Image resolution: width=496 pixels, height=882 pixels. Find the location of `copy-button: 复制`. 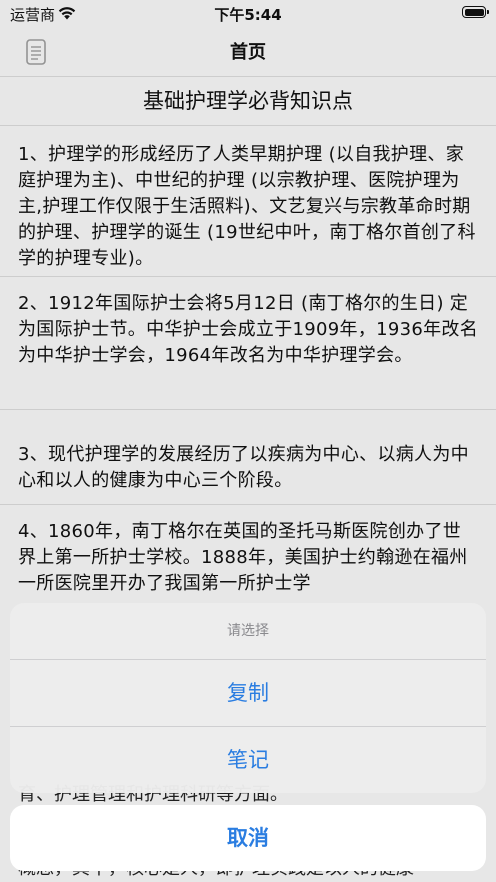

copy-button: 复制 is located at coordinates (248, 693).